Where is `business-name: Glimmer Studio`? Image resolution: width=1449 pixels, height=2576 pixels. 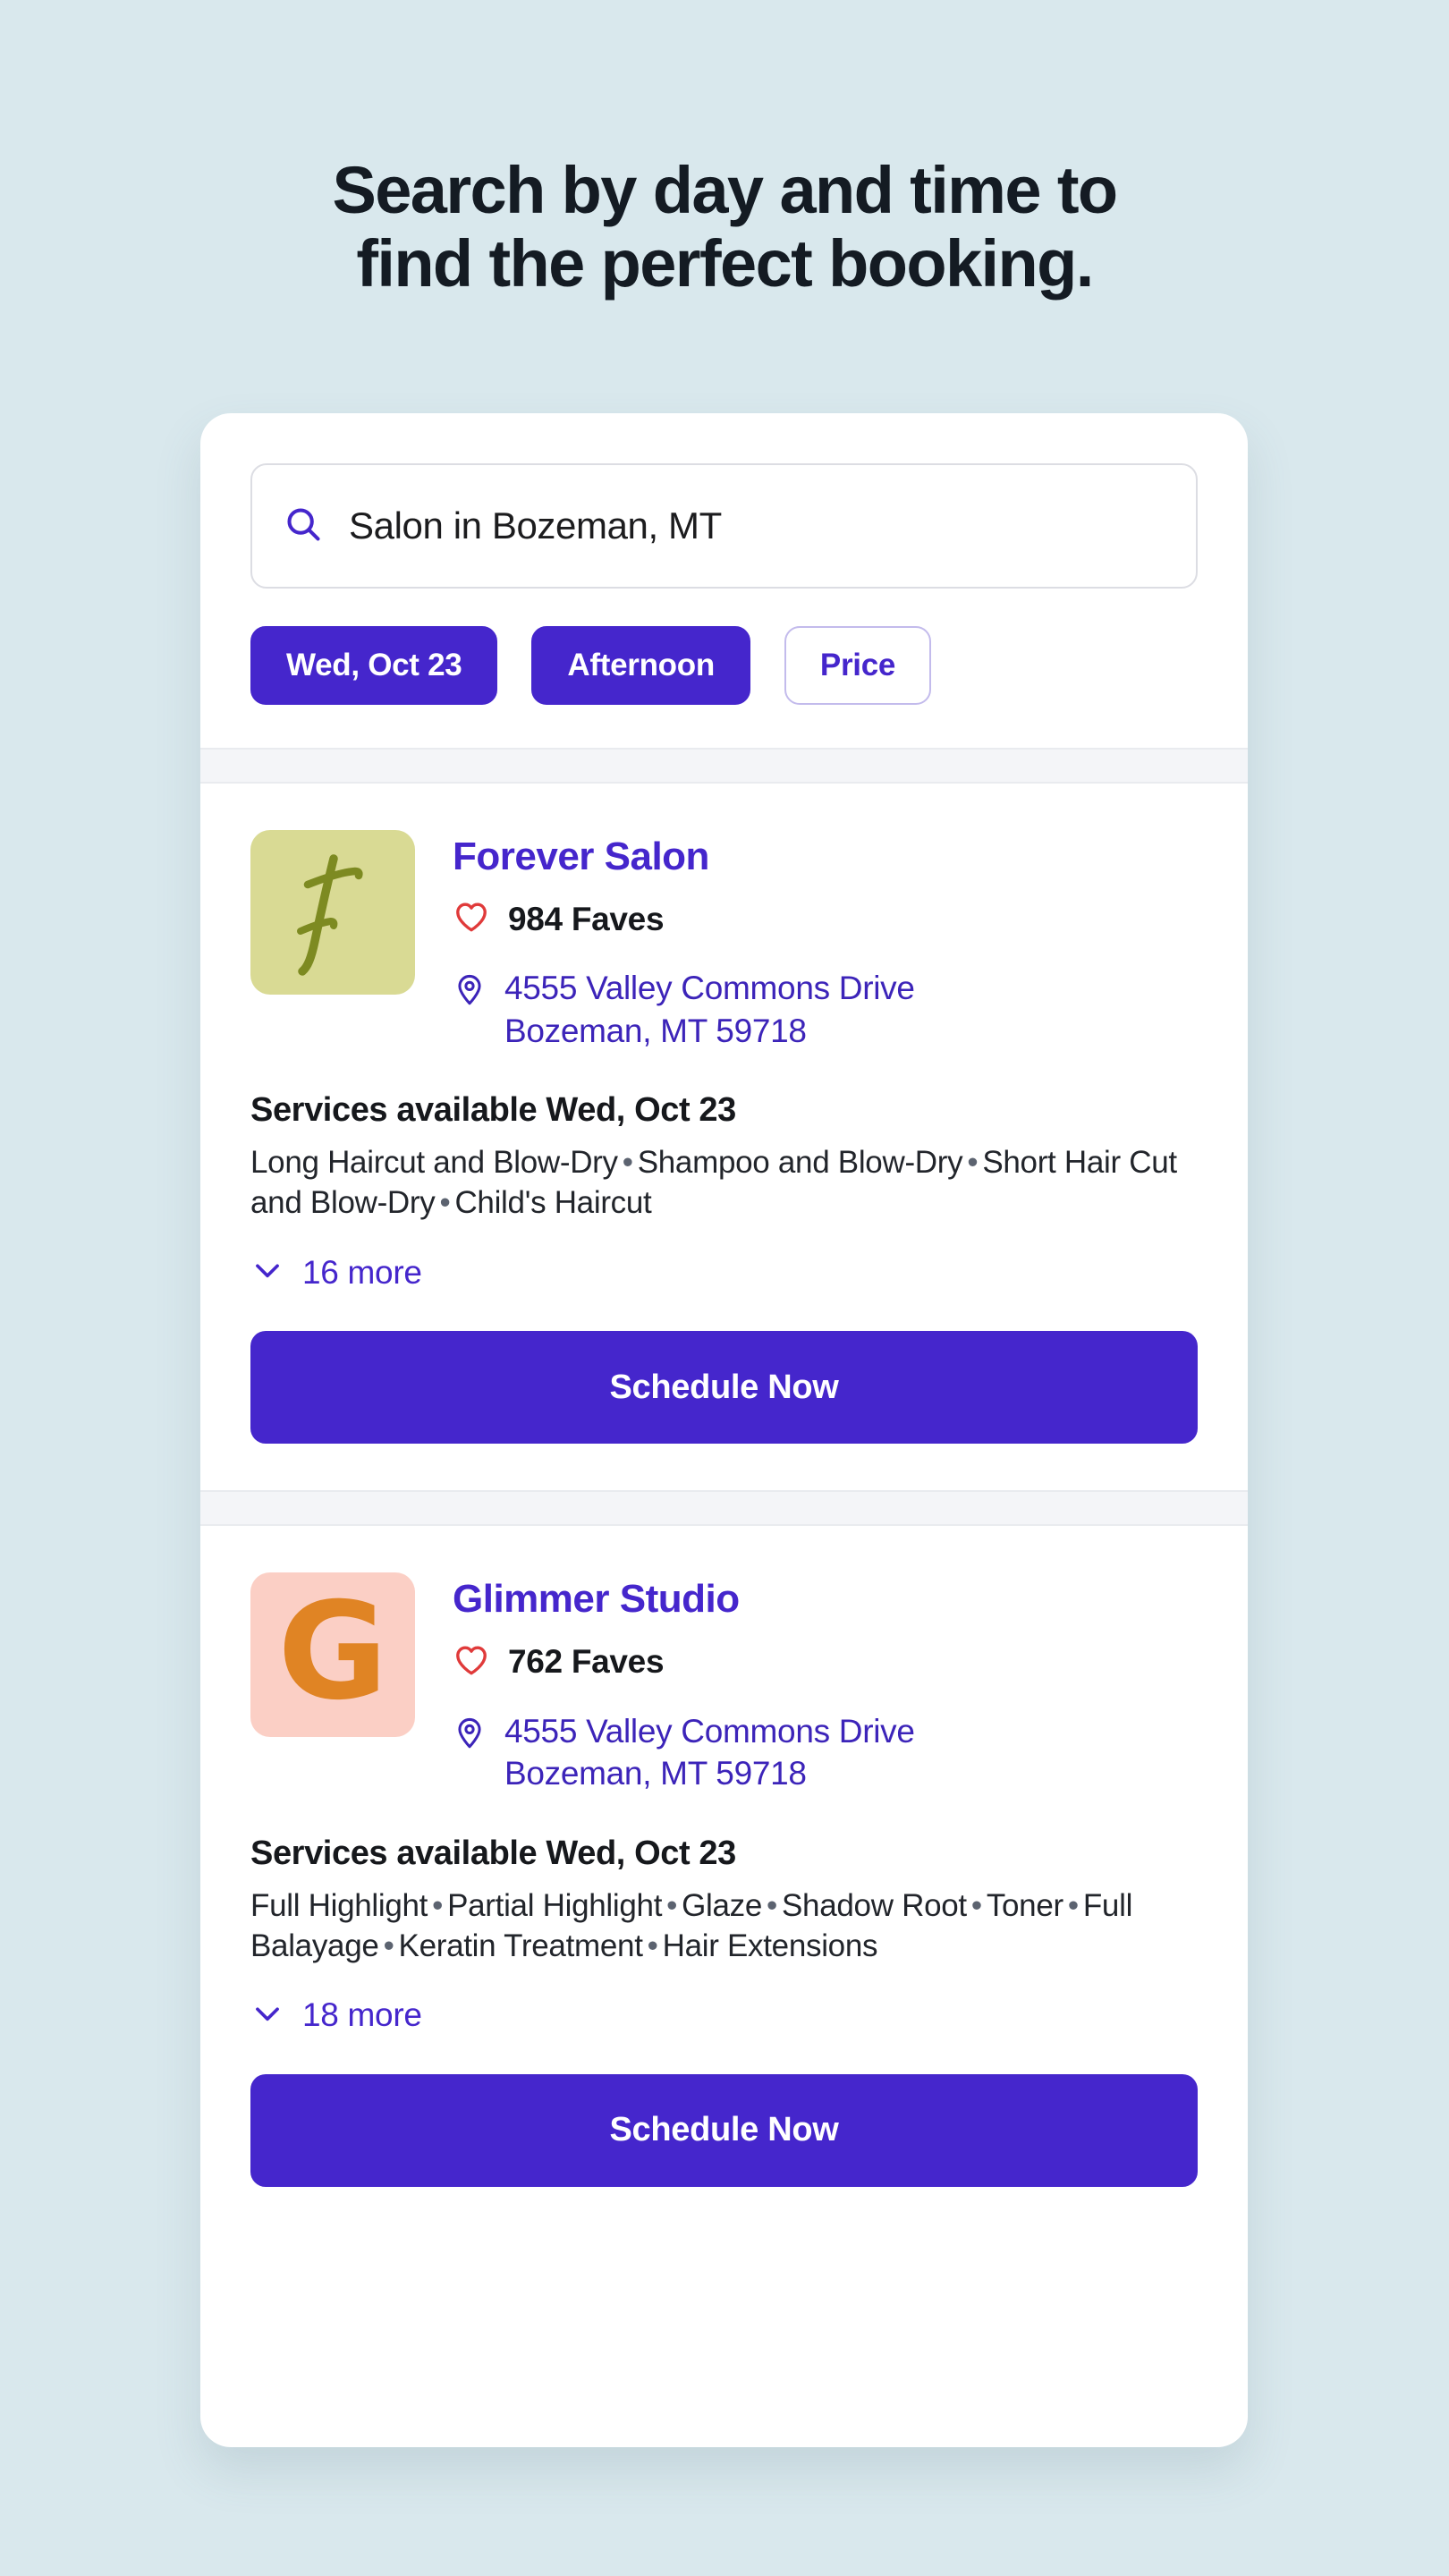
business-name: Glimmer Studio is located at coordinates (825, 1599).